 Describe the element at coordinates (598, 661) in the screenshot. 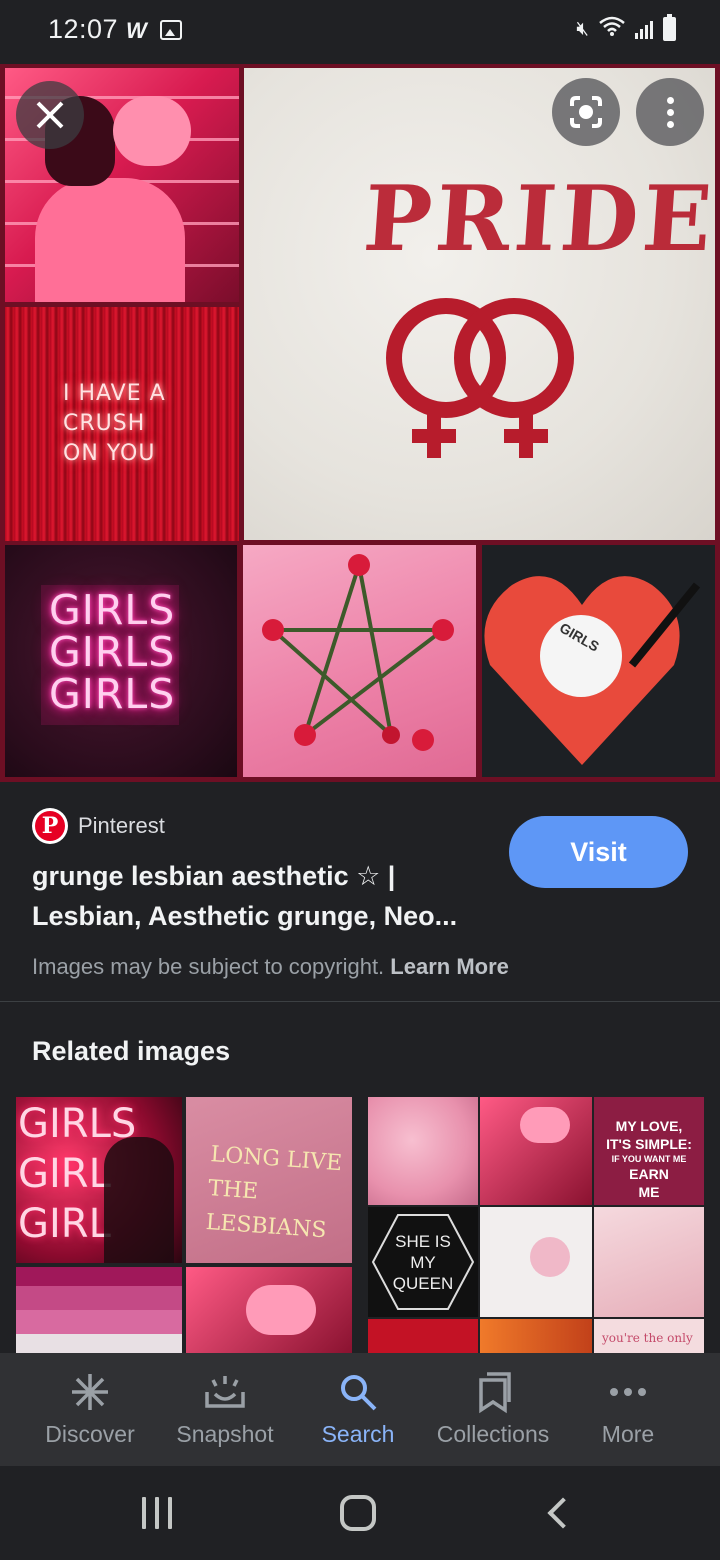

I see `collage-tile-vinyl: GIRLS` at that location.